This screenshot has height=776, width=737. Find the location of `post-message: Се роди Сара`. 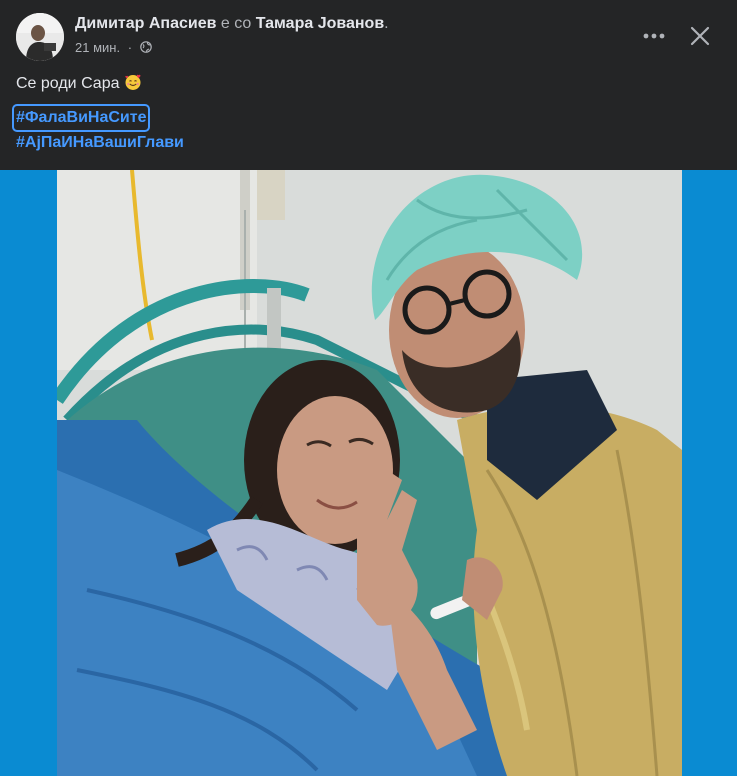

post-message: Се роди Сара is located at coordinates (79, 84).